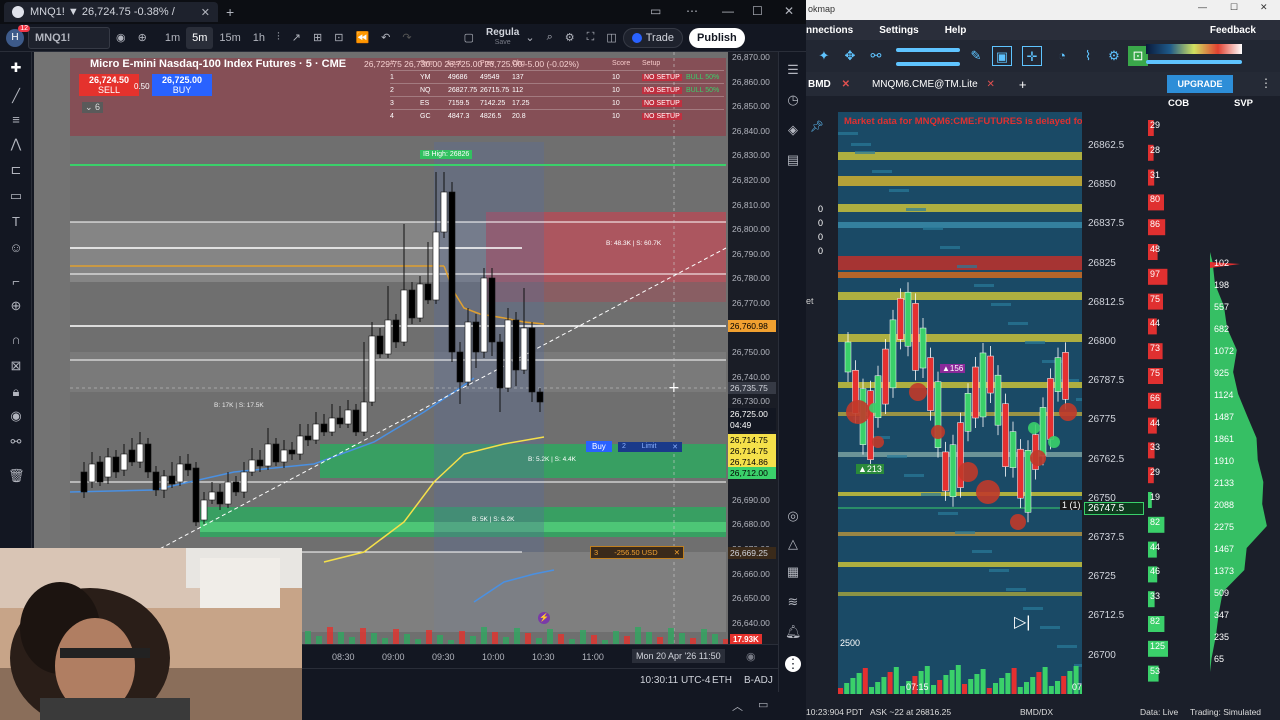  What do you see at coordinates (1200, 84) in the screenshot?
I see `upgrade-button: UPGRADE` at bounding box center [1200, 84].